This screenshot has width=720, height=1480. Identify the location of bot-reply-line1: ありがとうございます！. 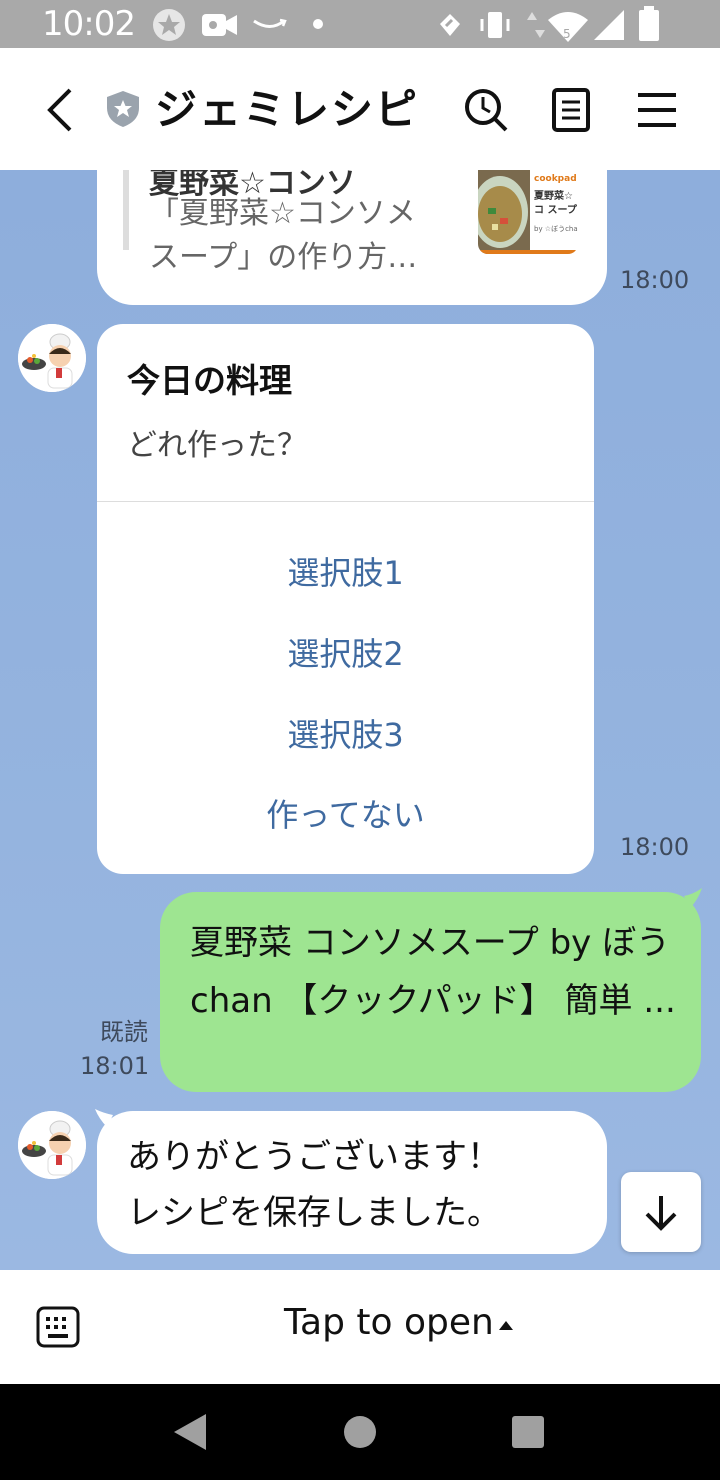
(314, 1157).